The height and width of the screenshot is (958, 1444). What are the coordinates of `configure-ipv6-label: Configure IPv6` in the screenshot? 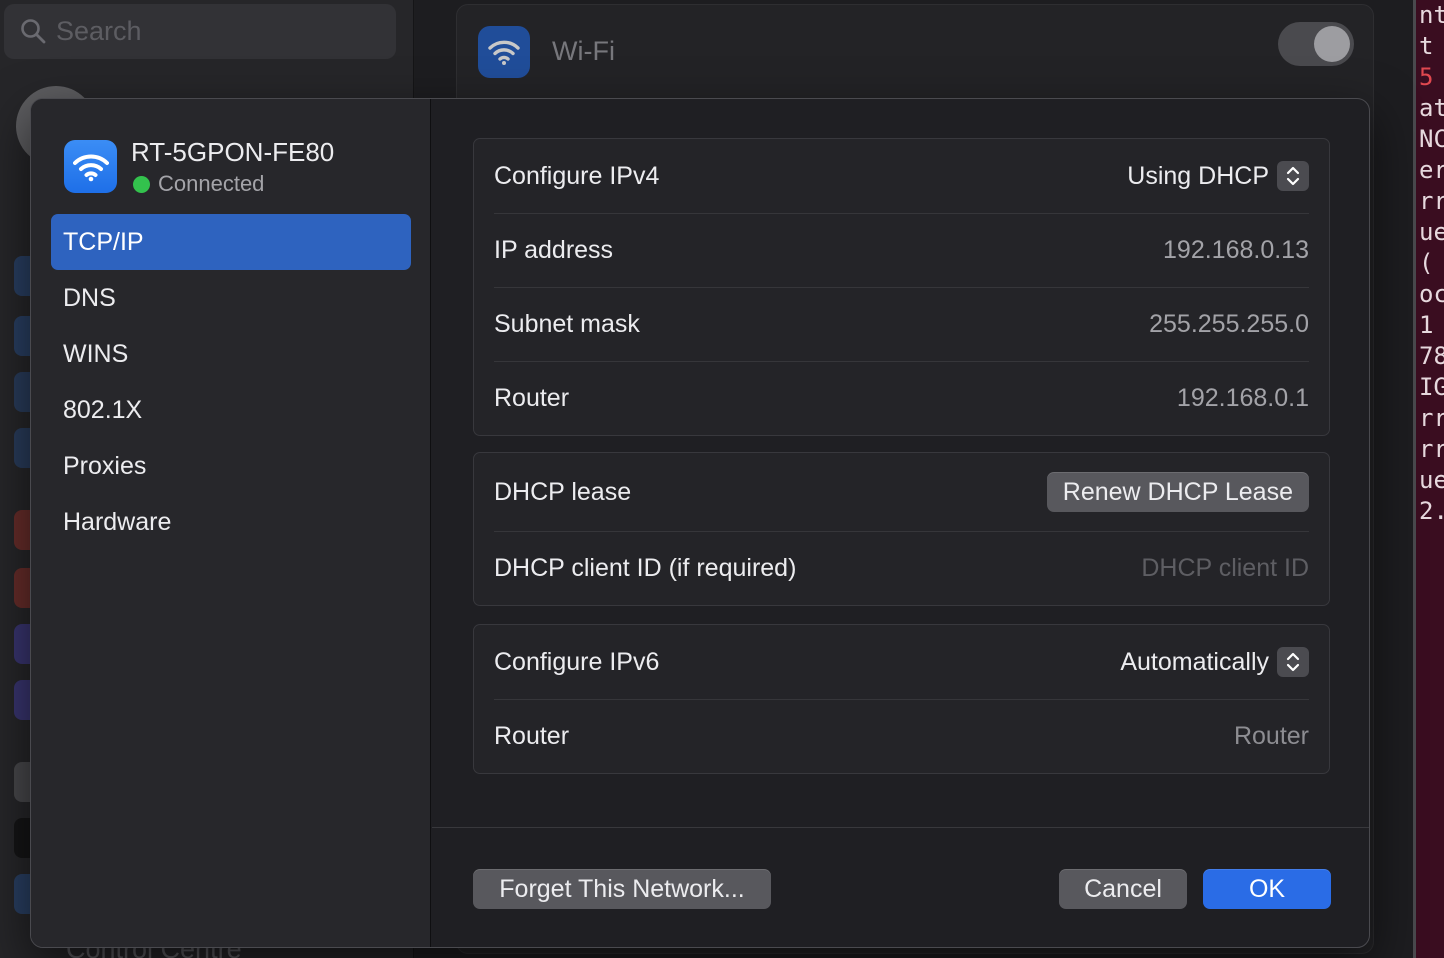 It's located at (577, 661).